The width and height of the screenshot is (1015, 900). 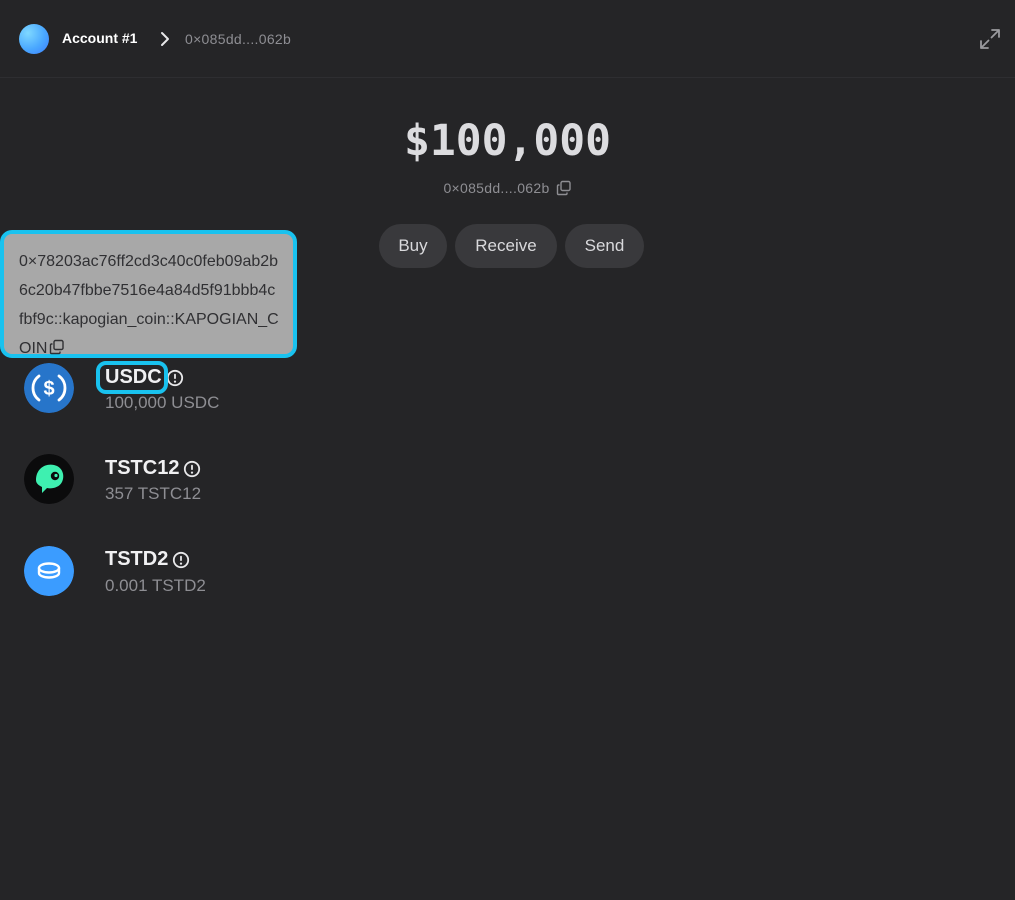 I want to click on total-balance: $100,000, so click(x=507, y=141).